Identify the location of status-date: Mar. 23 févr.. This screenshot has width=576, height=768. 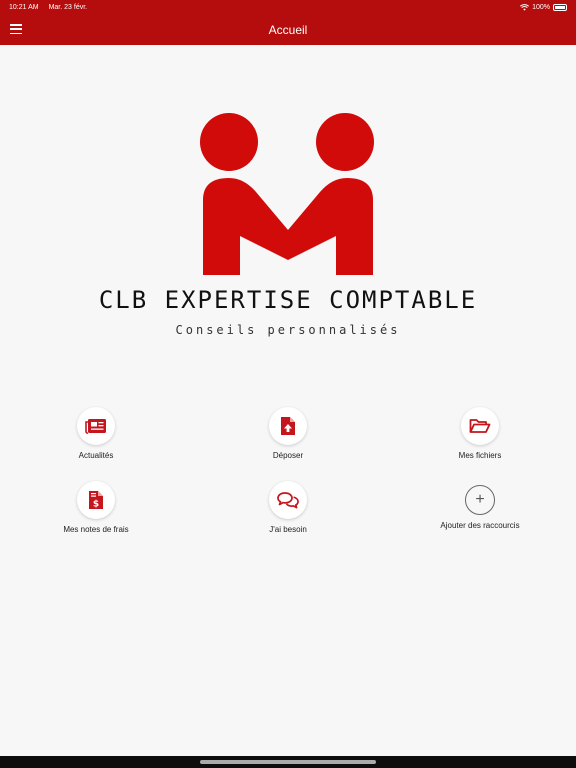
(68, 7).